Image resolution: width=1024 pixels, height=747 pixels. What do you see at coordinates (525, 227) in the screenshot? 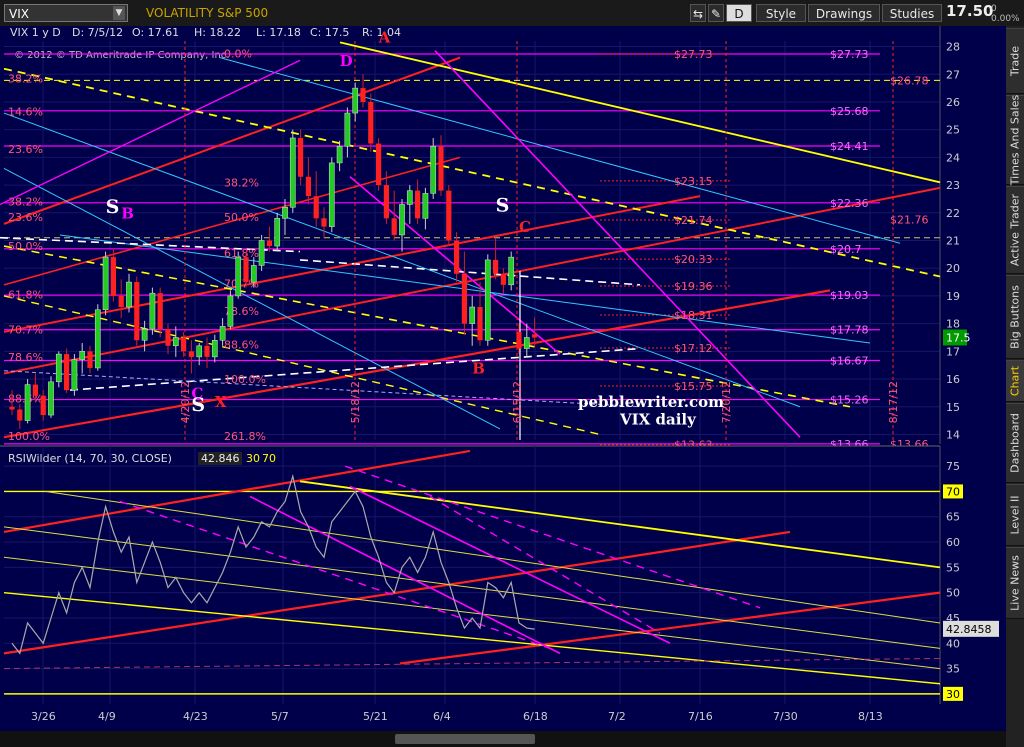
I see `pattern-label: C` at bounding box center [525, 227].